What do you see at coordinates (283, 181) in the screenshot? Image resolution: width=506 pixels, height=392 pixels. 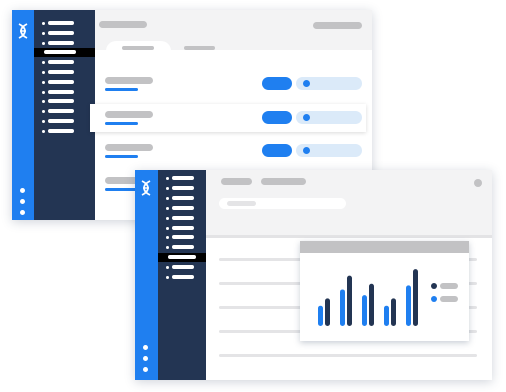 I see `page-subtitle-placeholder` at bounding box center [283, 181].